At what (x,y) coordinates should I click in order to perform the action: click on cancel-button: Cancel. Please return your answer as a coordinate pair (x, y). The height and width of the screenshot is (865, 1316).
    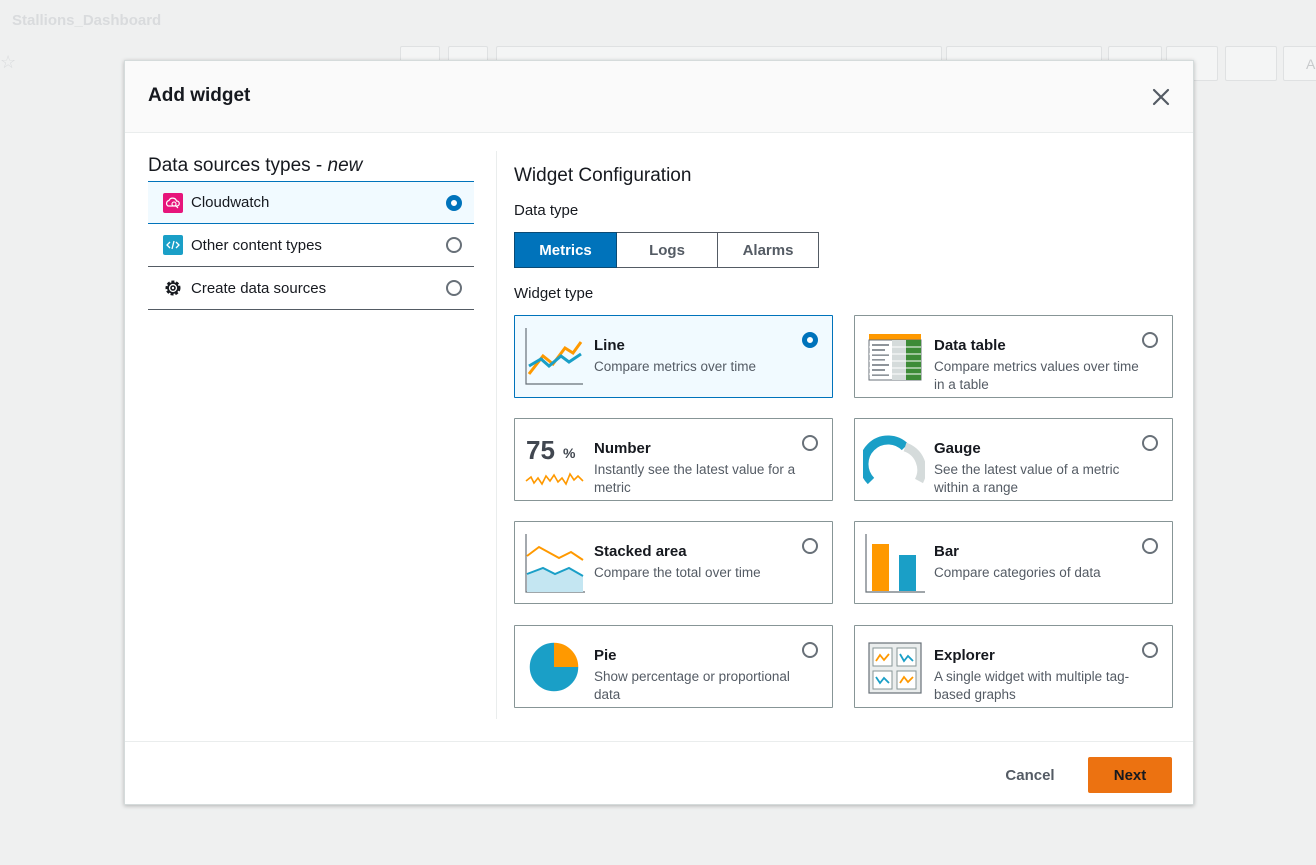
    Looking at the image, I should click on (1030, 775).